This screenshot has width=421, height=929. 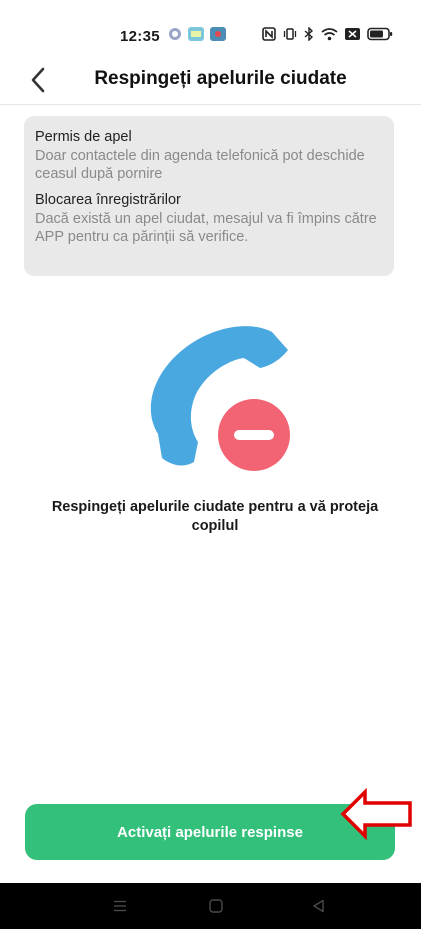 I want to click on home-button, so click(x=216, y=906).